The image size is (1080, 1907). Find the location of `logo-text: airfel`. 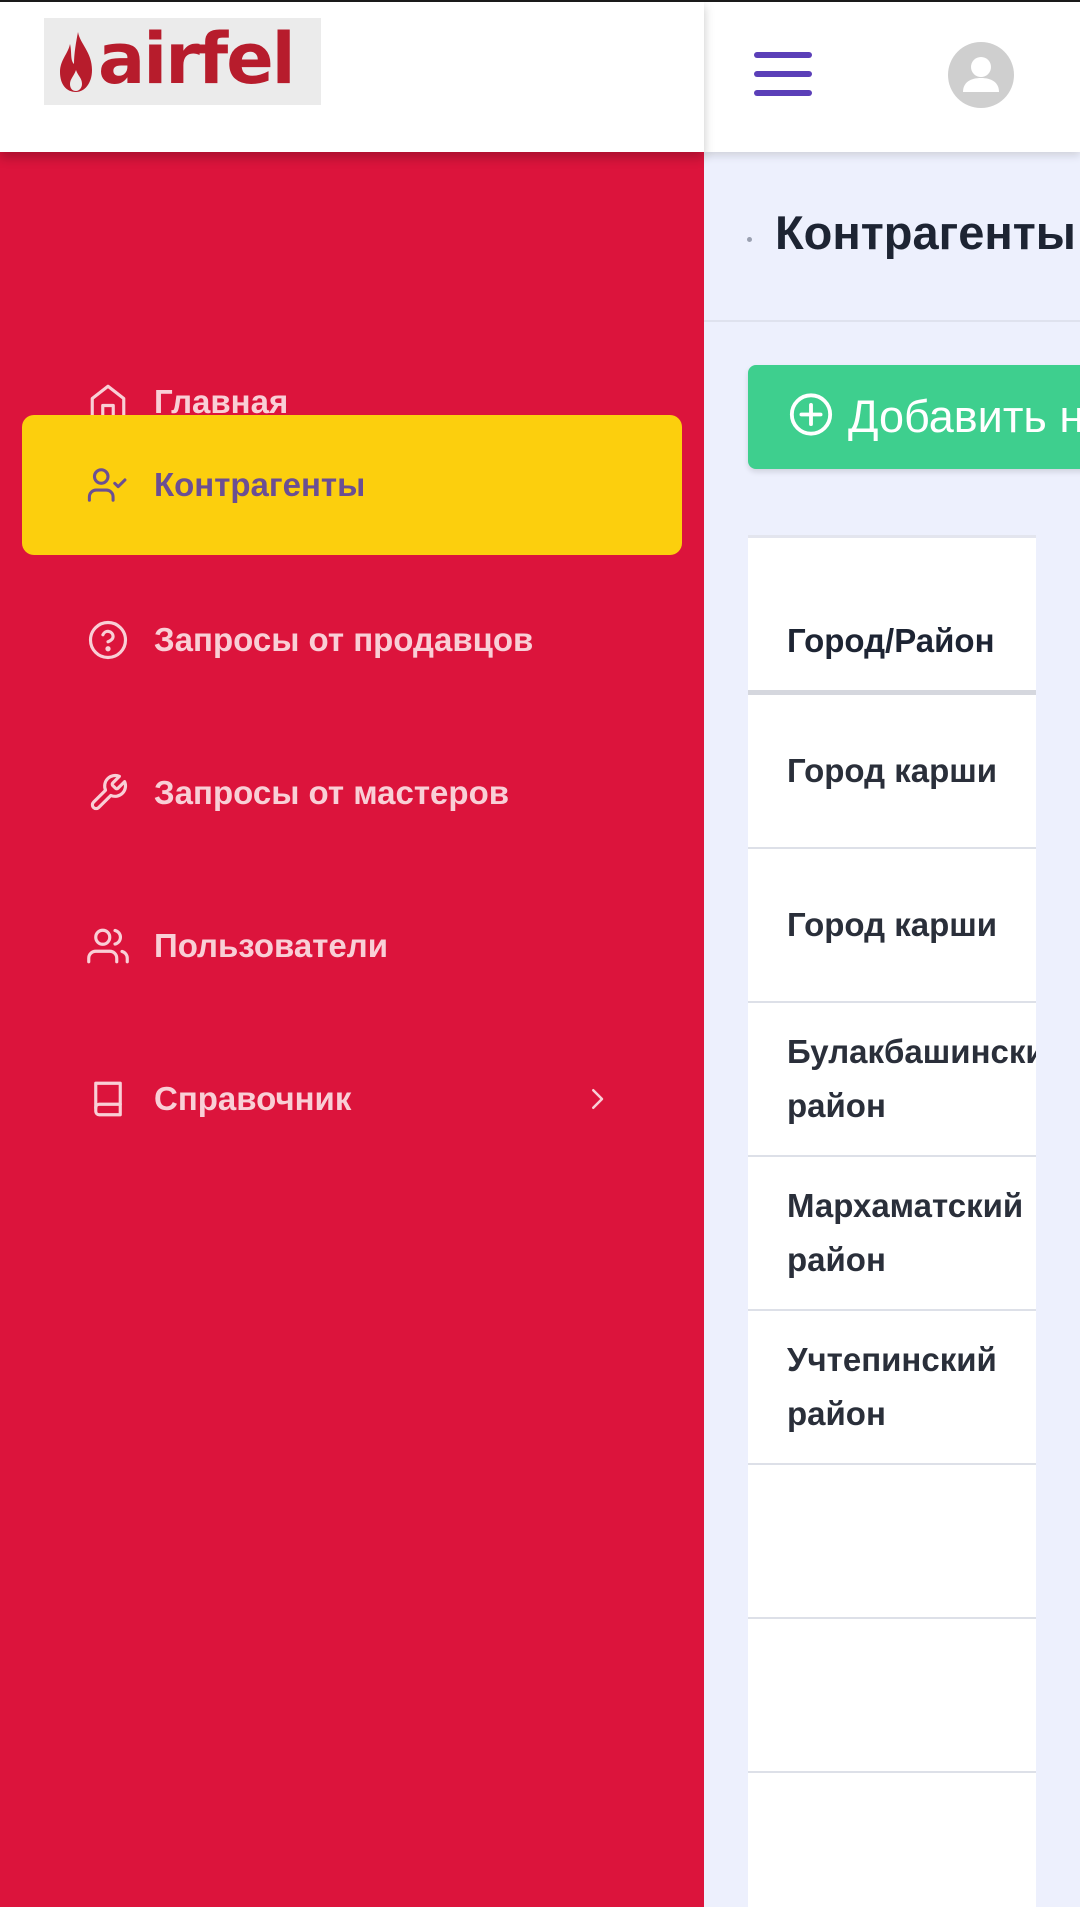

logo-text: airfel is located at coordinates (197, 58).